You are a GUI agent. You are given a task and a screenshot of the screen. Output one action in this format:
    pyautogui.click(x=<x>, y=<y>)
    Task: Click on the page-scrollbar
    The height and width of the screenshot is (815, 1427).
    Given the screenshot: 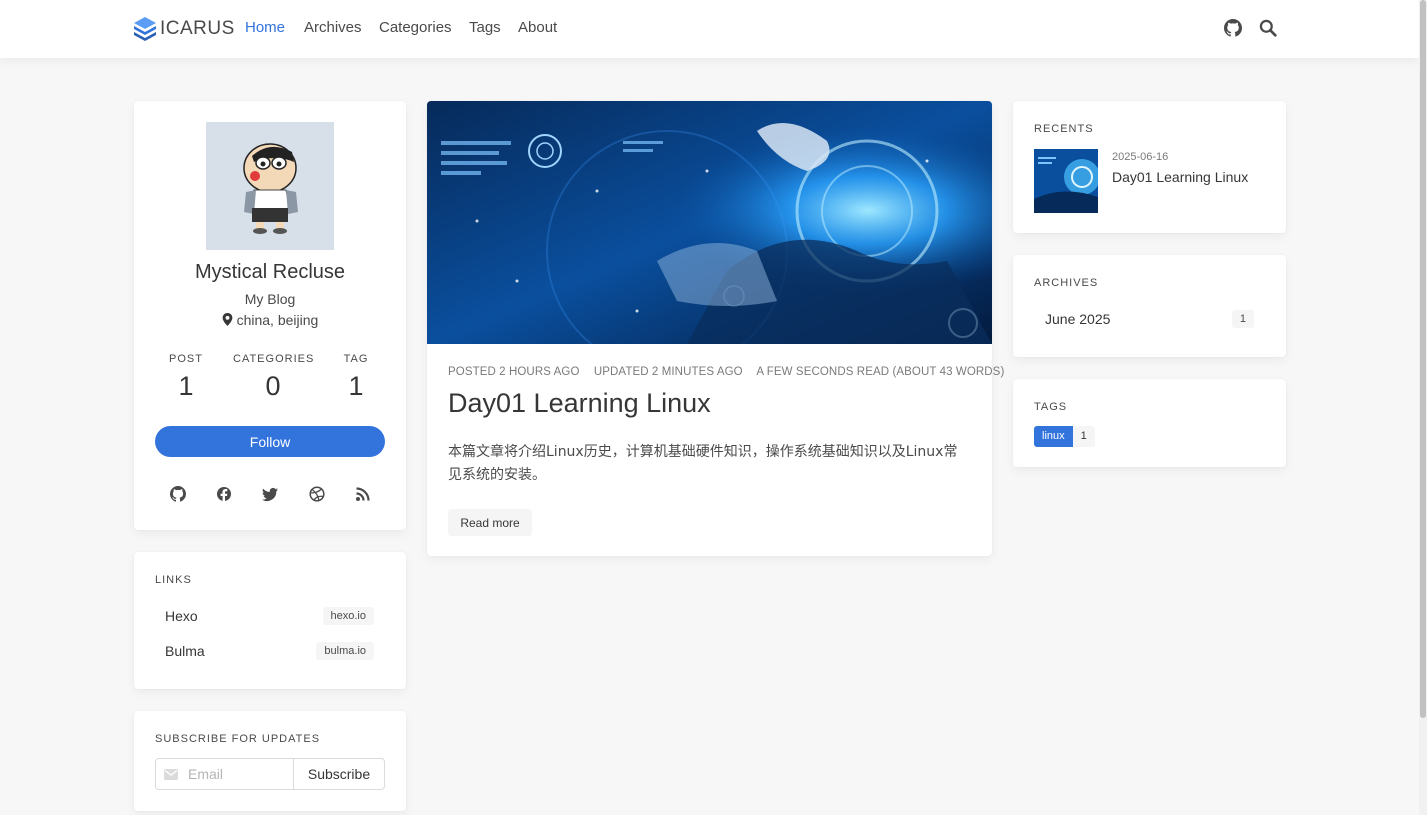 What is the action you would take?
    pyautogui.click(x=1423, y=407)
    